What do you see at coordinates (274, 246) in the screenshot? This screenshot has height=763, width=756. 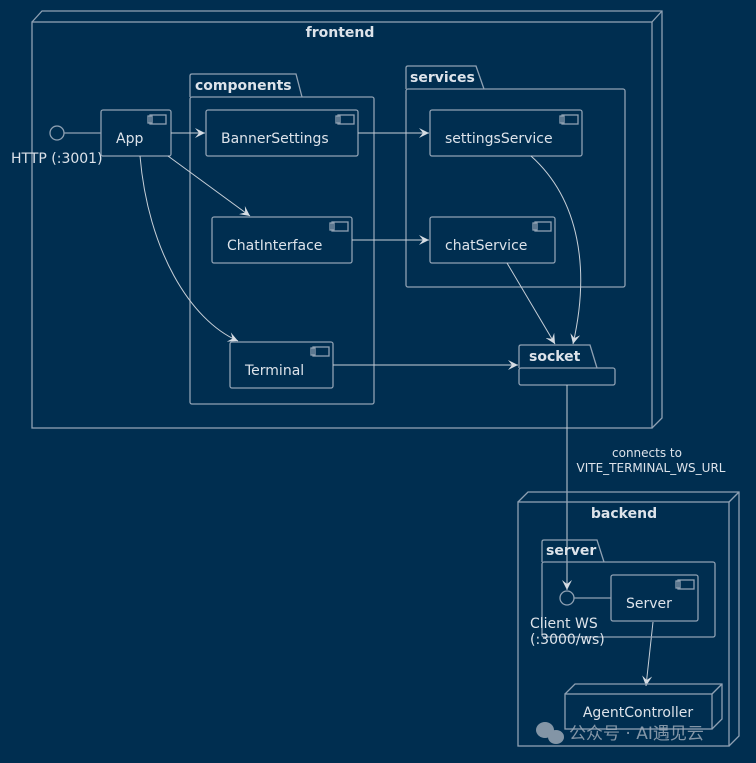 I see `chat-interface-label: ChatInterface` at bounding box center [274, 246].